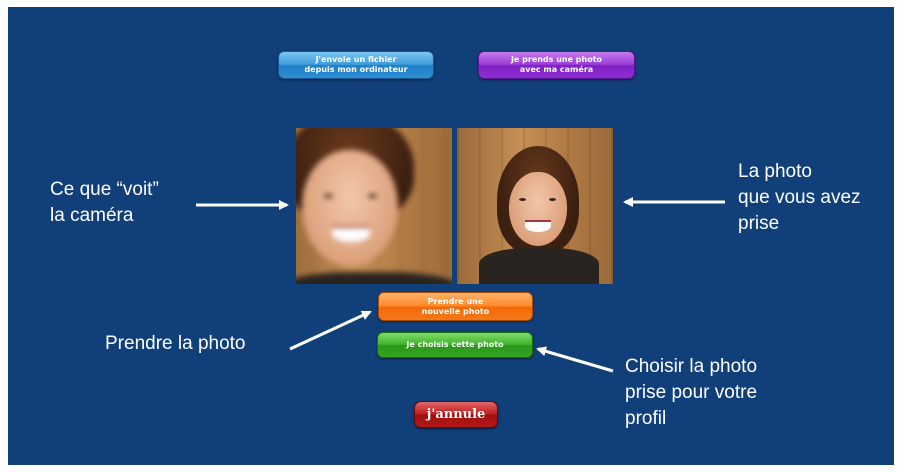 The height and width of the screenshot is (472, 904). What do you see at coordinates (575, 359) in the screenshot?
I see `arrow-to-choose-button` at bounding box center [575, 359].